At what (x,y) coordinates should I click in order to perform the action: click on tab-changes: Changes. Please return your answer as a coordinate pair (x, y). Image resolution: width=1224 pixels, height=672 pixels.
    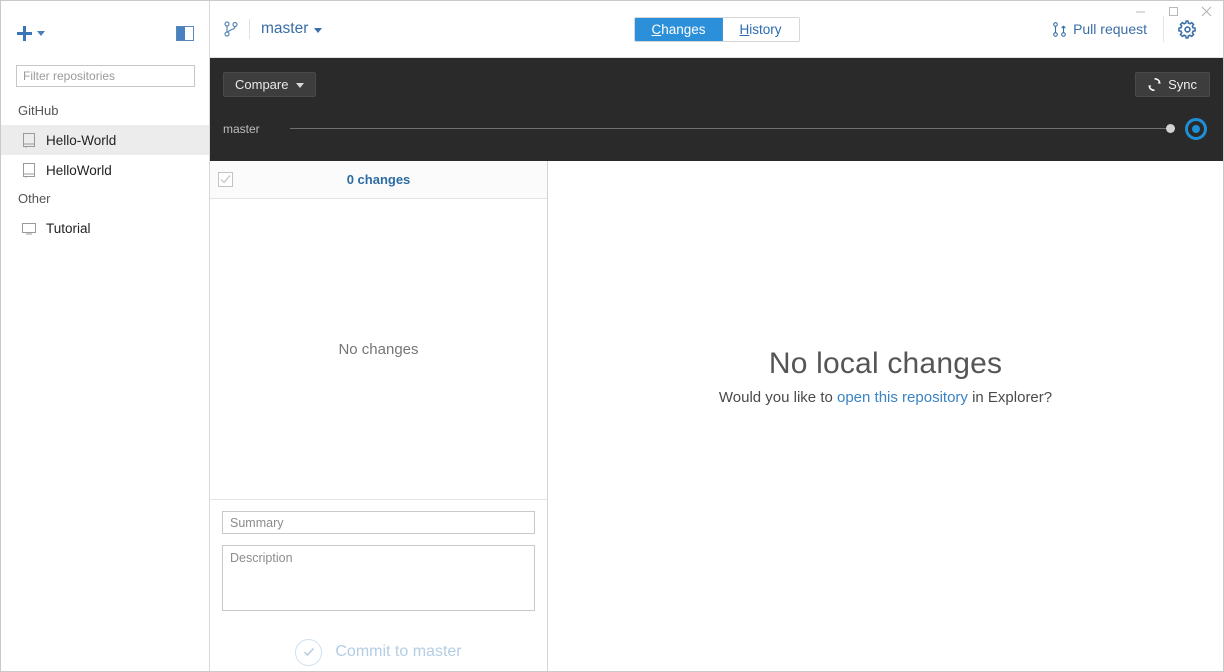
    Looking at the image, I should click on (678, 29).